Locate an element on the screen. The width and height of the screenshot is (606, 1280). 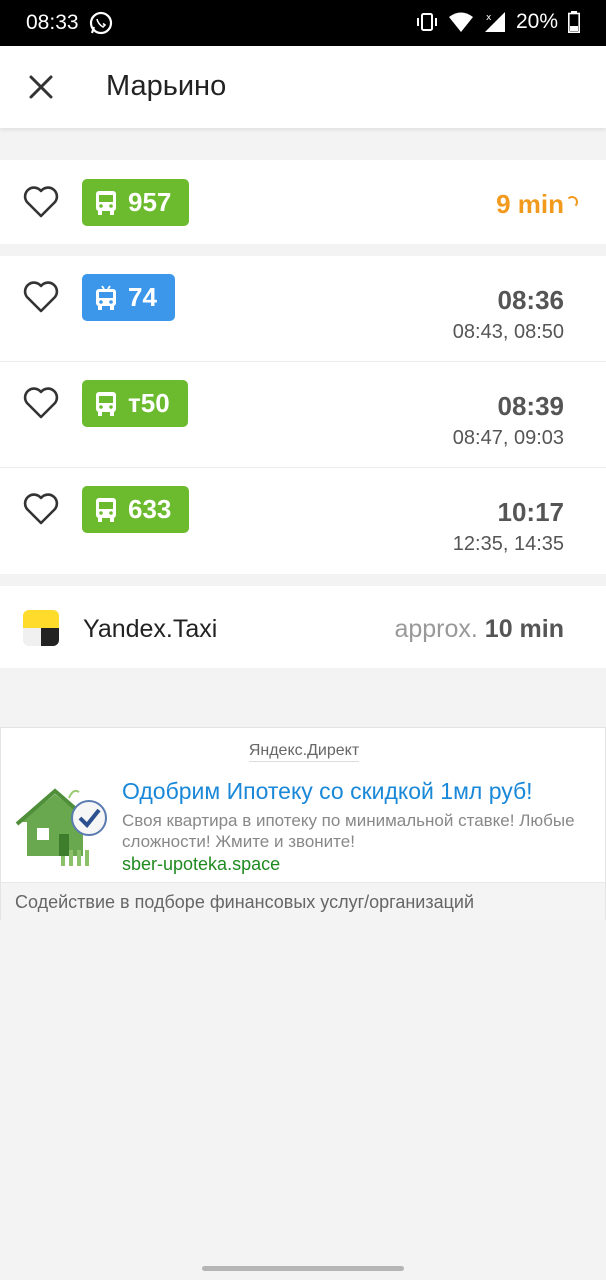
later-departures: 08:43, 08:50 is located at coordinates (508, 332).